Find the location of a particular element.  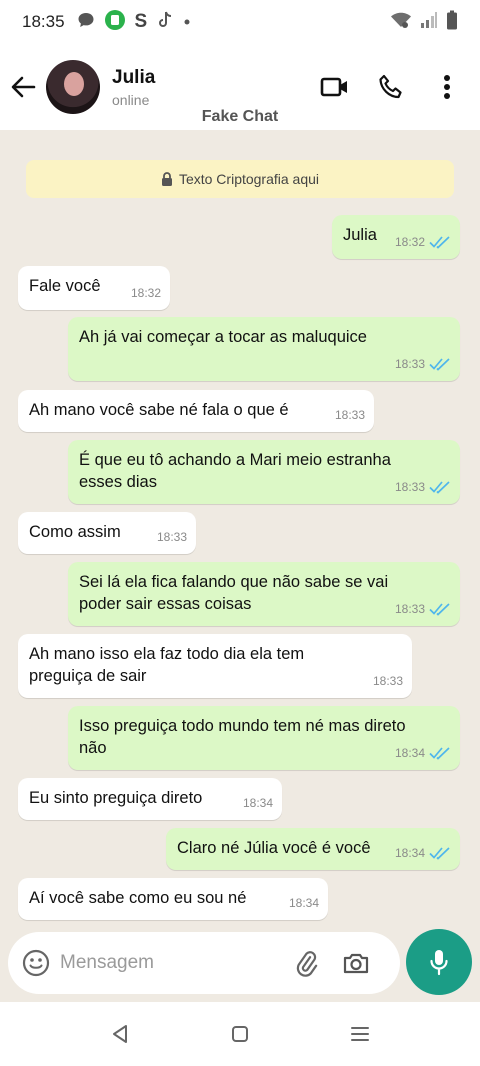

encryption-notice: Texto Criptografia aqui is located at coordinates (240, 179).